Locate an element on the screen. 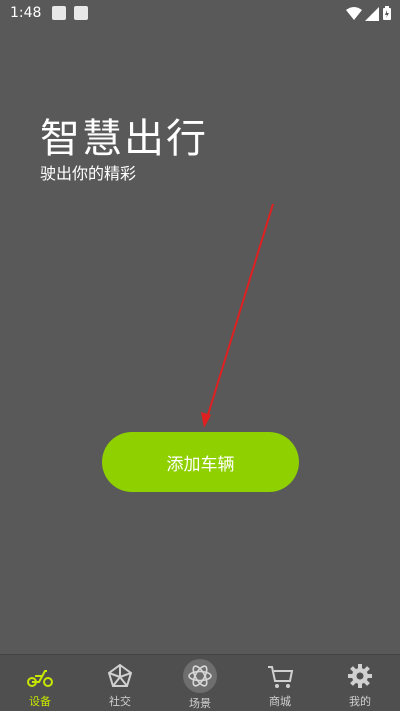 The image size is (400, 711). network-icon is located at coordinates (120, 675).